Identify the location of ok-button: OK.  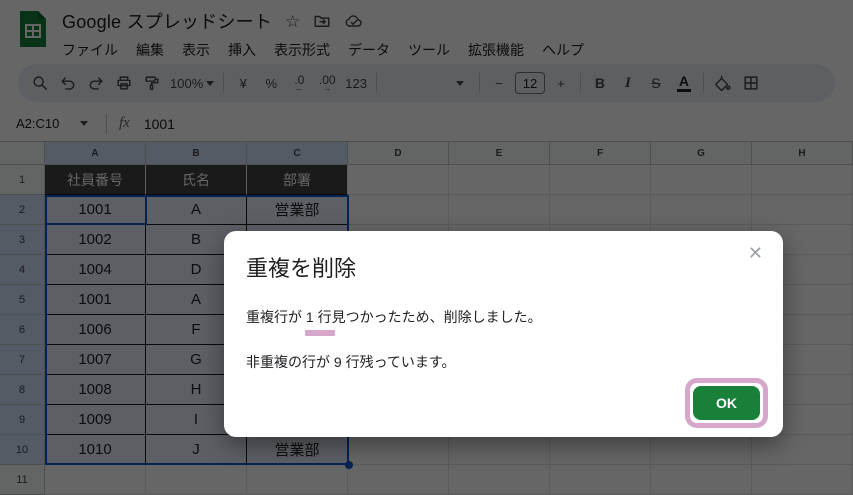
(726, 403).